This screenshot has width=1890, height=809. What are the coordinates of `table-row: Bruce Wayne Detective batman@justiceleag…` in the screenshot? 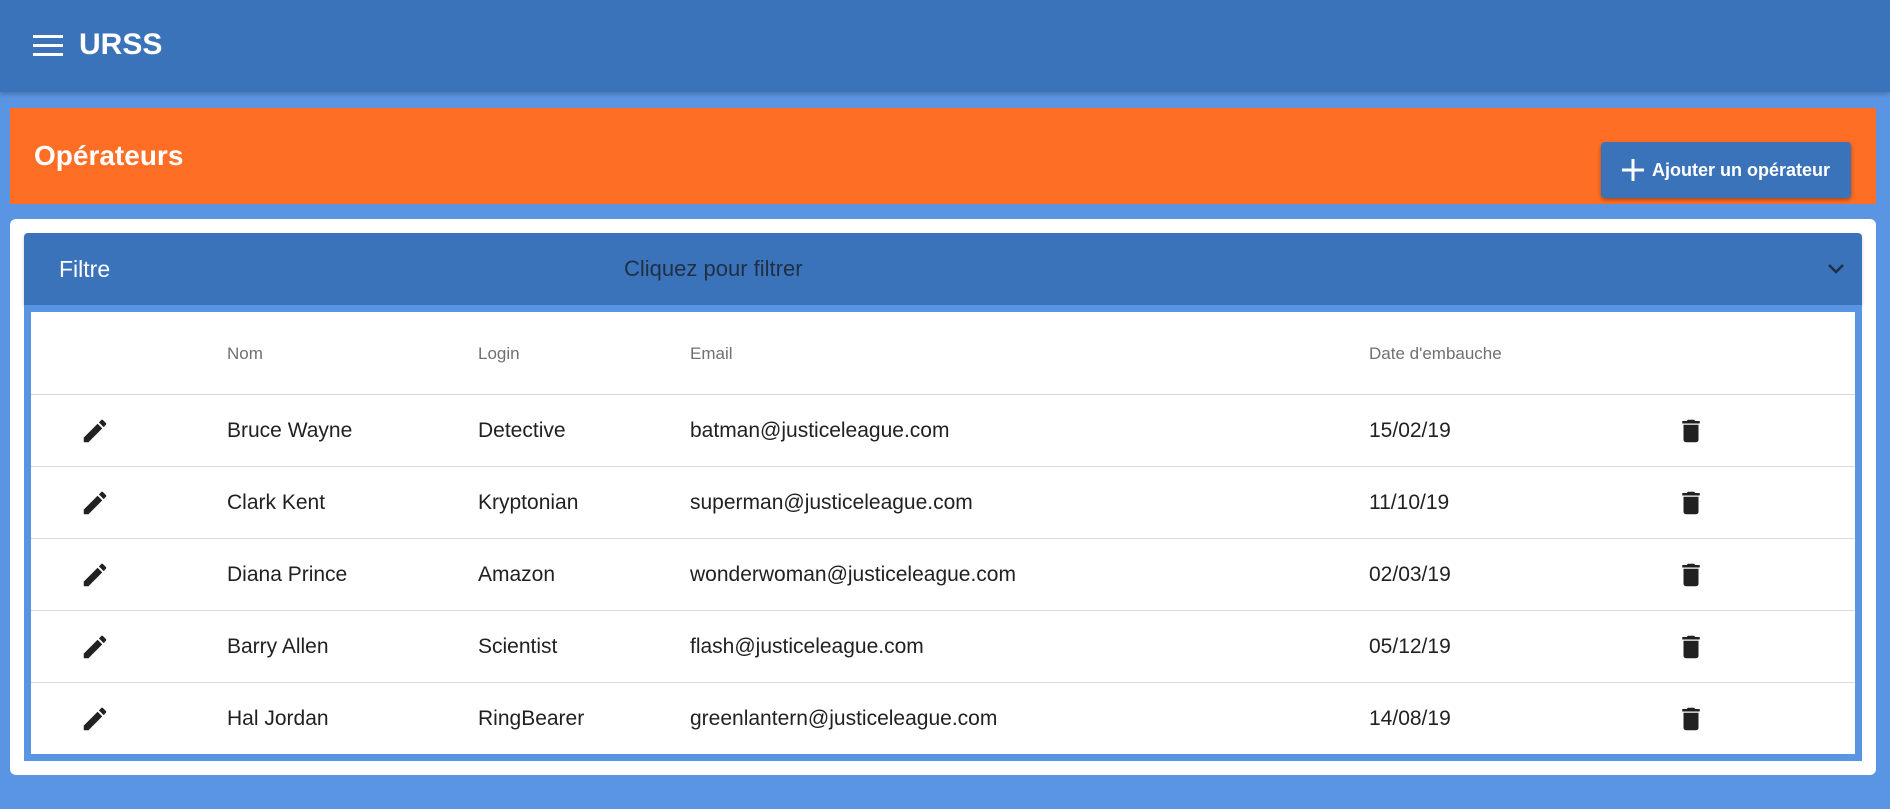 It's located at (943, 431).